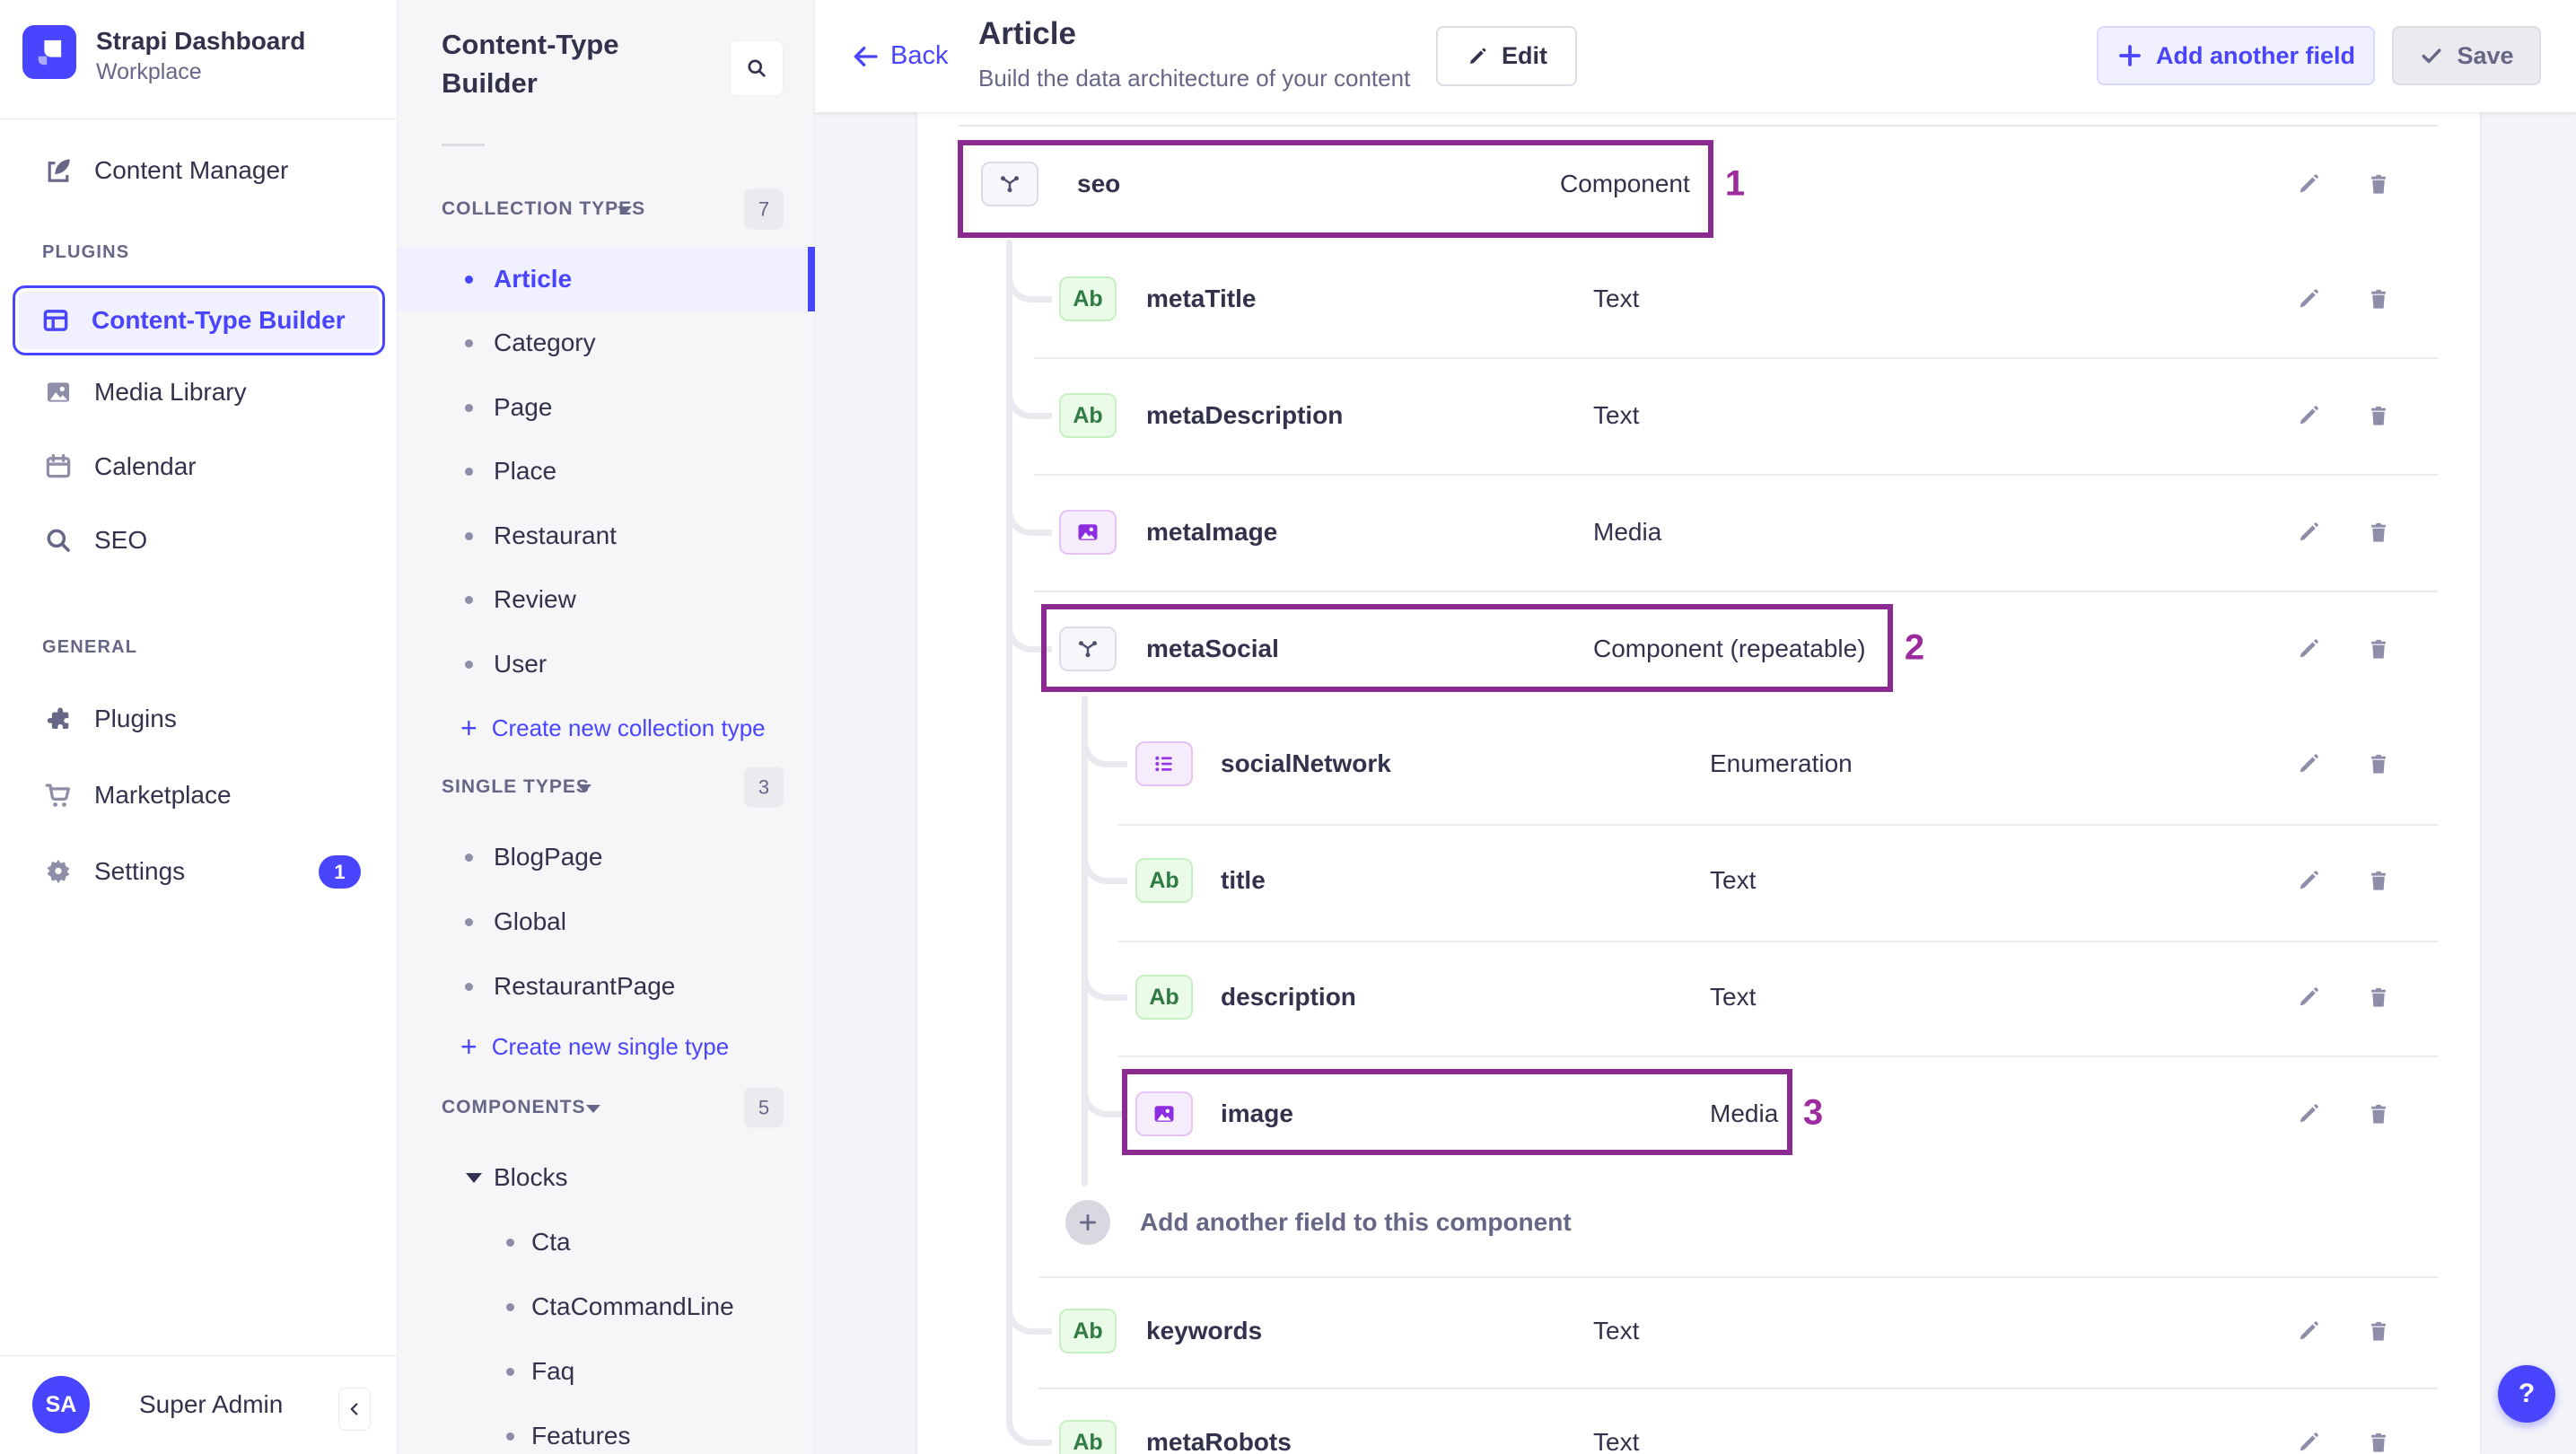  What do you see at coordinates (606, 1242) in the screenshot?
I see `subnav-item-cta: Cta` at bounding box center [606, 1242].